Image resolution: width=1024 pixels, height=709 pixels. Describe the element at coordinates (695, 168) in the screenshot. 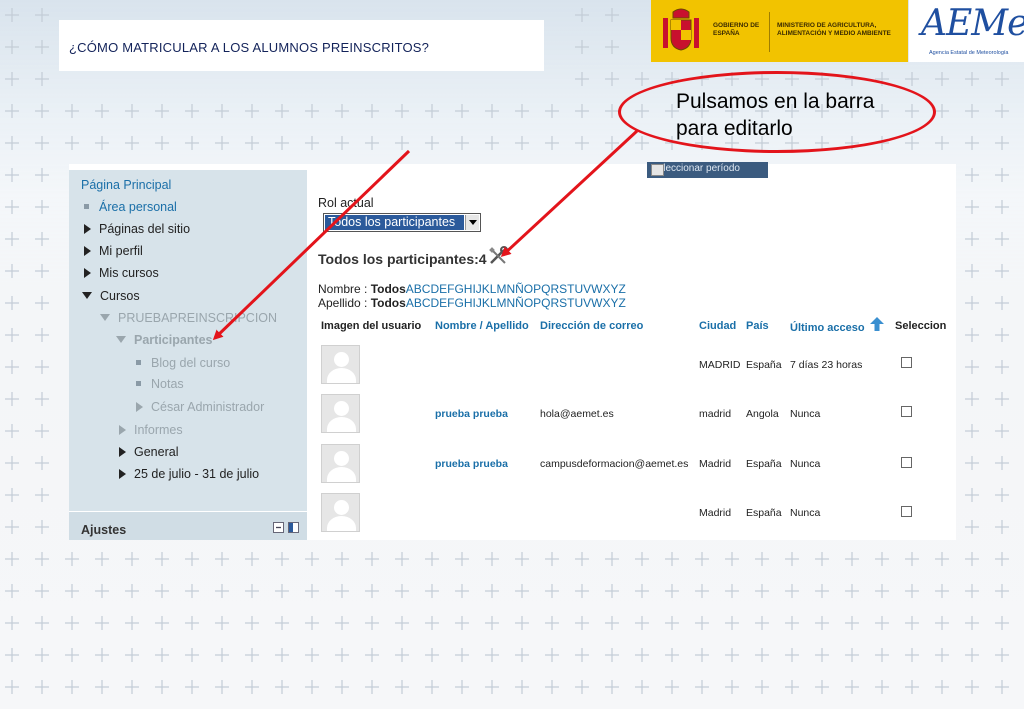

I see `period-select-label: Seleccionar período` at that location.